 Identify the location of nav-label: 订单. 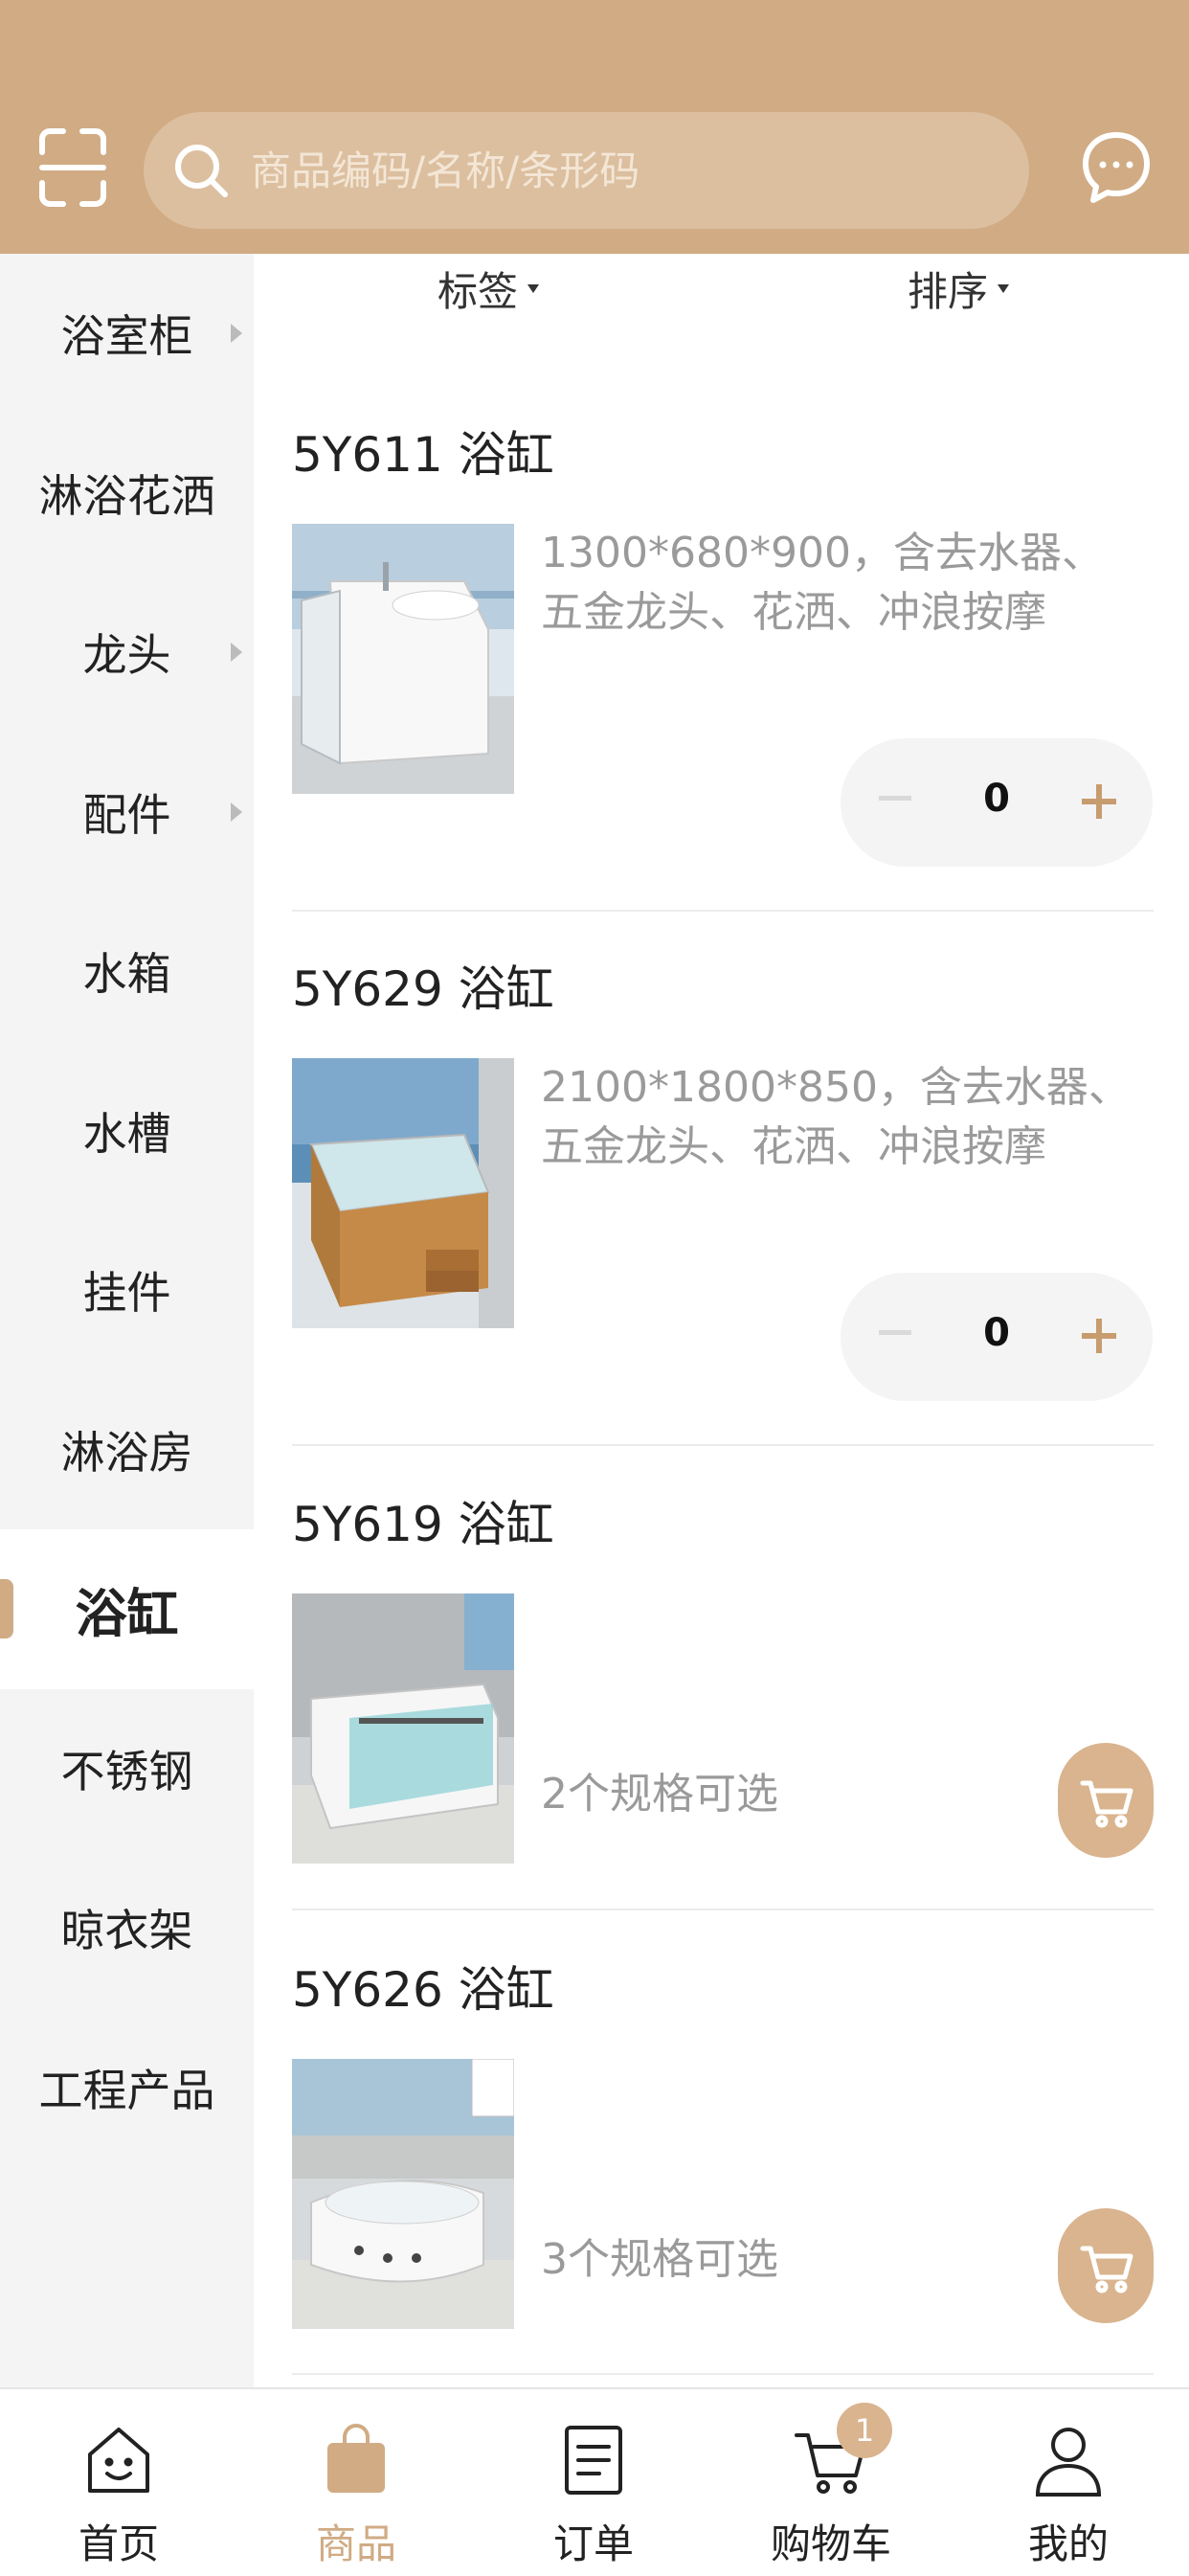
(593, 2543).